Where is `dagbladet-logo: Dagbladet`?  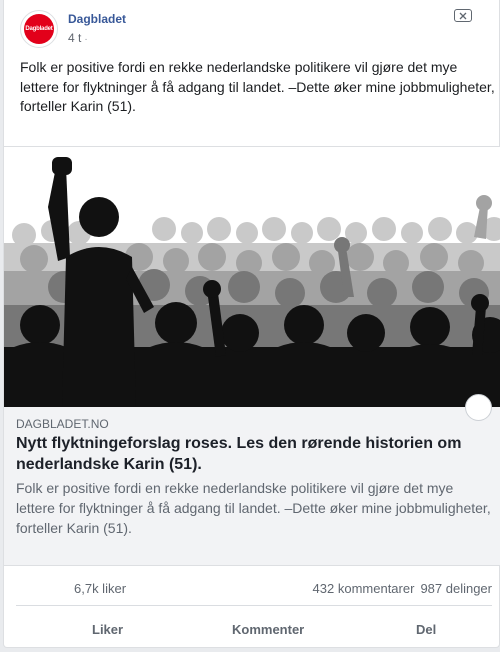
dagbladet-logo: Dagbladet is located at coordinates (39, 29).